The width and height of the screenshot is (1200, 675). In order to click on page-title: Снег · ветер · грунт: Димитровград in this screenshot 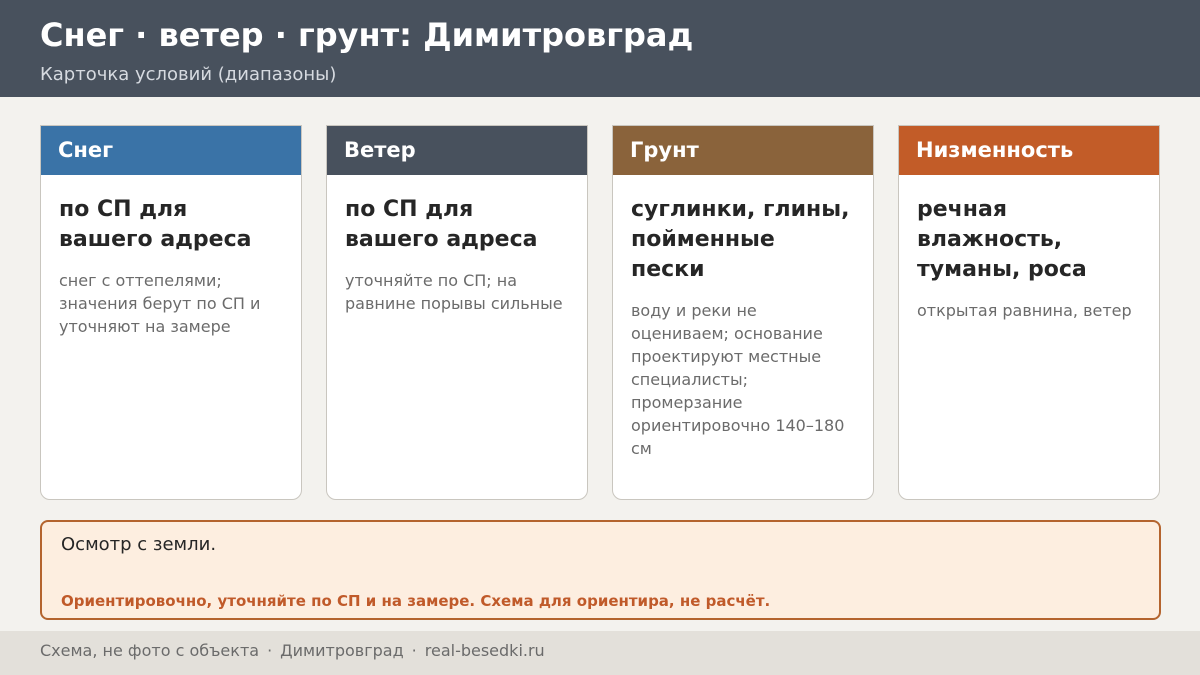, I will do `click(367, 35)`.